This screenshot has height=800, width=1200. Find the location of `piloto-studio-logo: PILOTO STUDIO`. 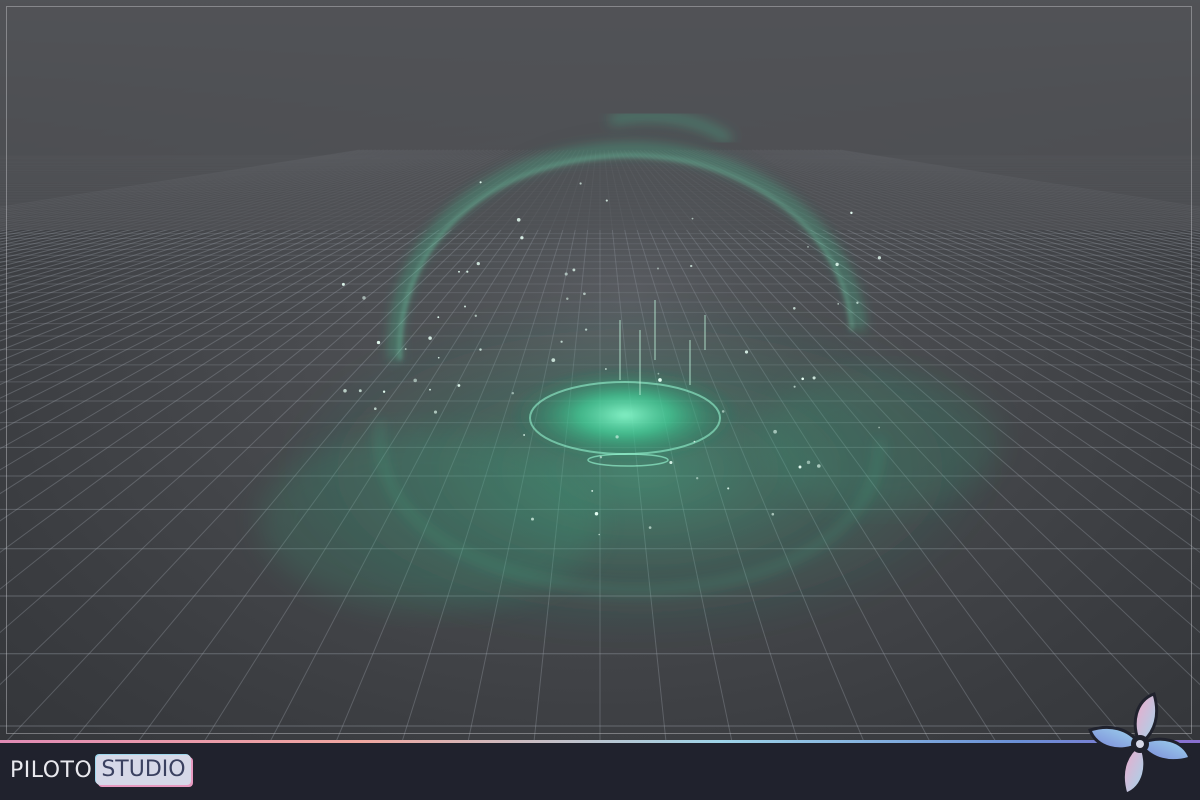

piloto-studio-logo: PILOTO STUDIO is located at coordinates (100, 770).